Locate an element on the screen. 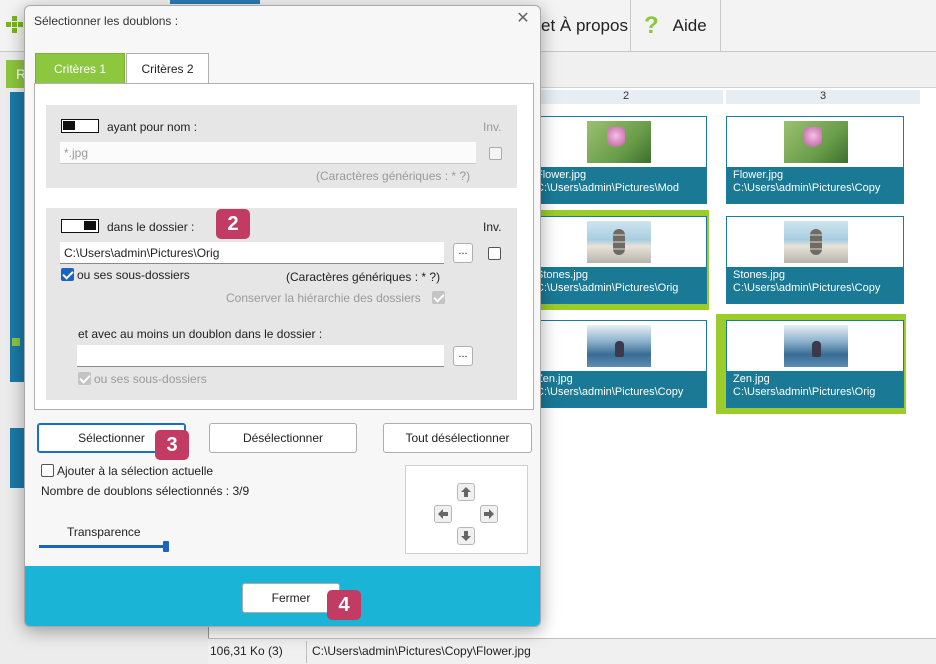 Image resolution: width=936 pixels, height=664 pixels. tab-criteria-1: Critères 1 is located at coordinates (80, 68).